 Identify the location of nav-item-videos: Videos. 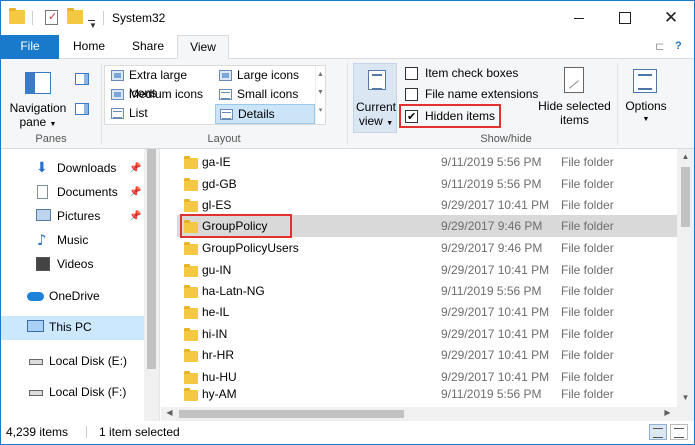
(72, 265).